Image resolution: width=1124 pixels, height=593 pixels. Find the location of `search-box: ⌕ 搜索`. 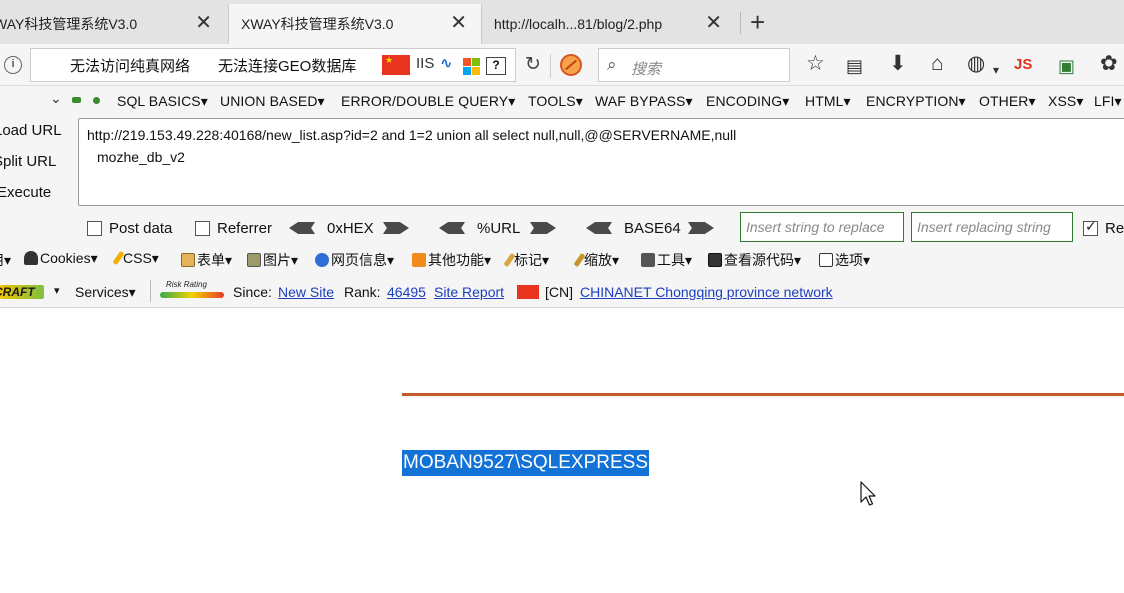

search-box: ⌕ 搜索 is located at coordinates (694, 65).